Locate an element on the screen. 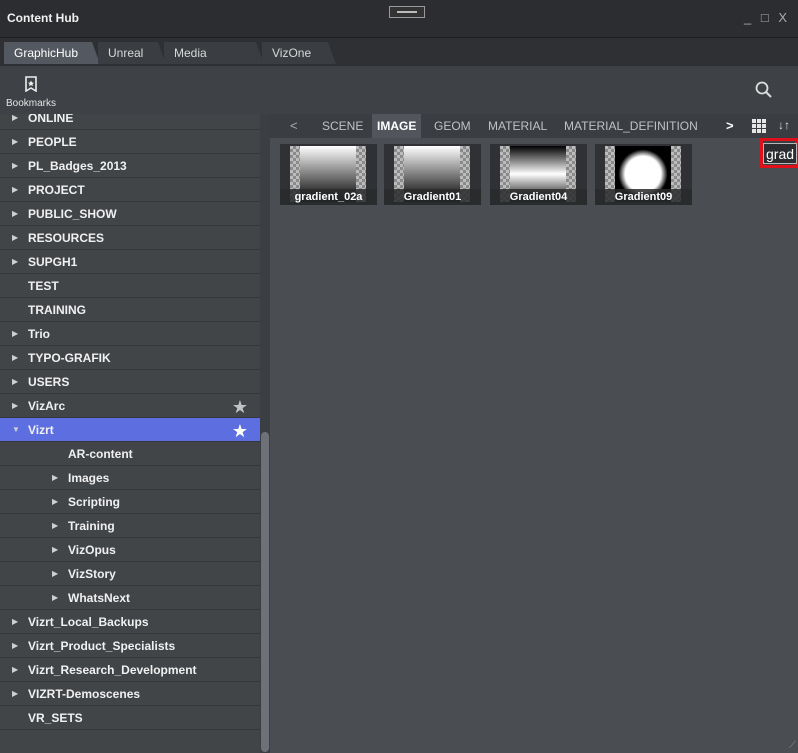 Image resolution: width=798 pixels, height=753 pixels. asset-card: gradient_02a is located at coordinates (328, 174).